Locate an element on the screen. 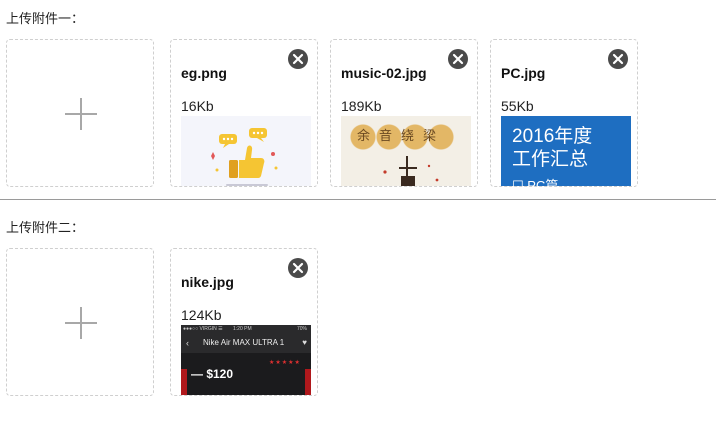 The image size is (716, 421). product-title: Nike Air MAX ULTRA 1 is located at coordinates (244, 342).